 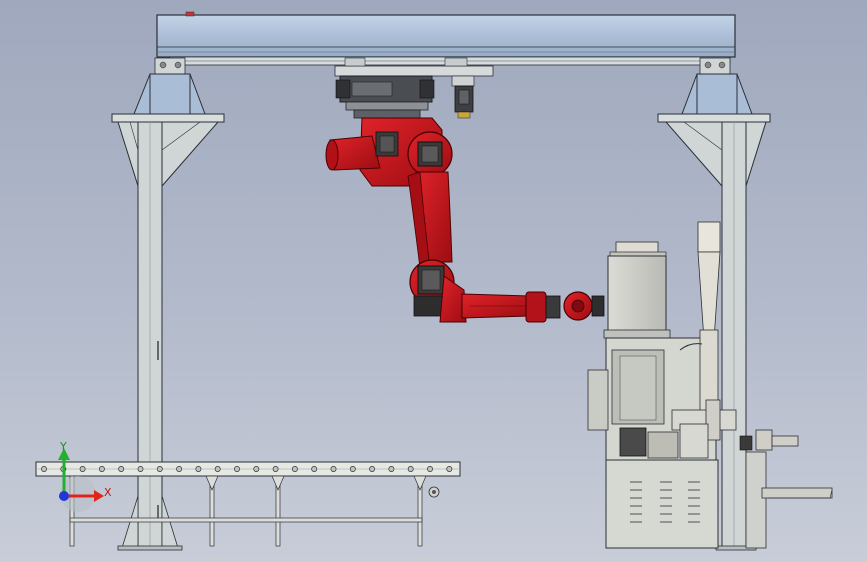 What do you see at coordinates (465, 220) in the screenshot?
I see `robot-arm` at bounding box center [465, 220].